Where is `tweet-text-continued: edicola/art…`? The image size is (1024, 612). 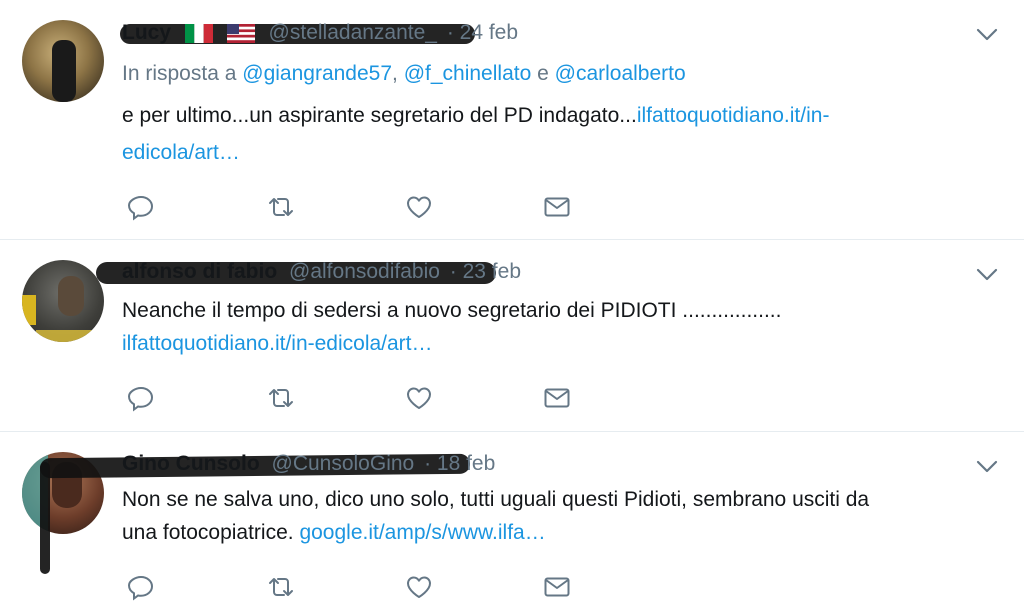
tweet-text-continued: edicola/art… is located at coordinates (181, 152).